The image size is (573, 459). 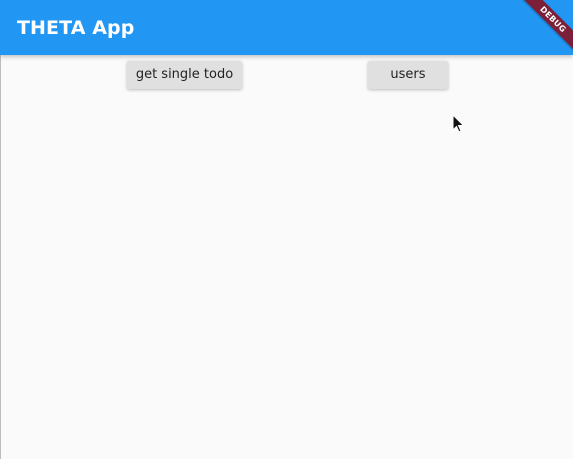 What do you see at coordinates (286, 27) in the screenshot?
I see `app-bar: THETA App` at bounding box center [286, 27].